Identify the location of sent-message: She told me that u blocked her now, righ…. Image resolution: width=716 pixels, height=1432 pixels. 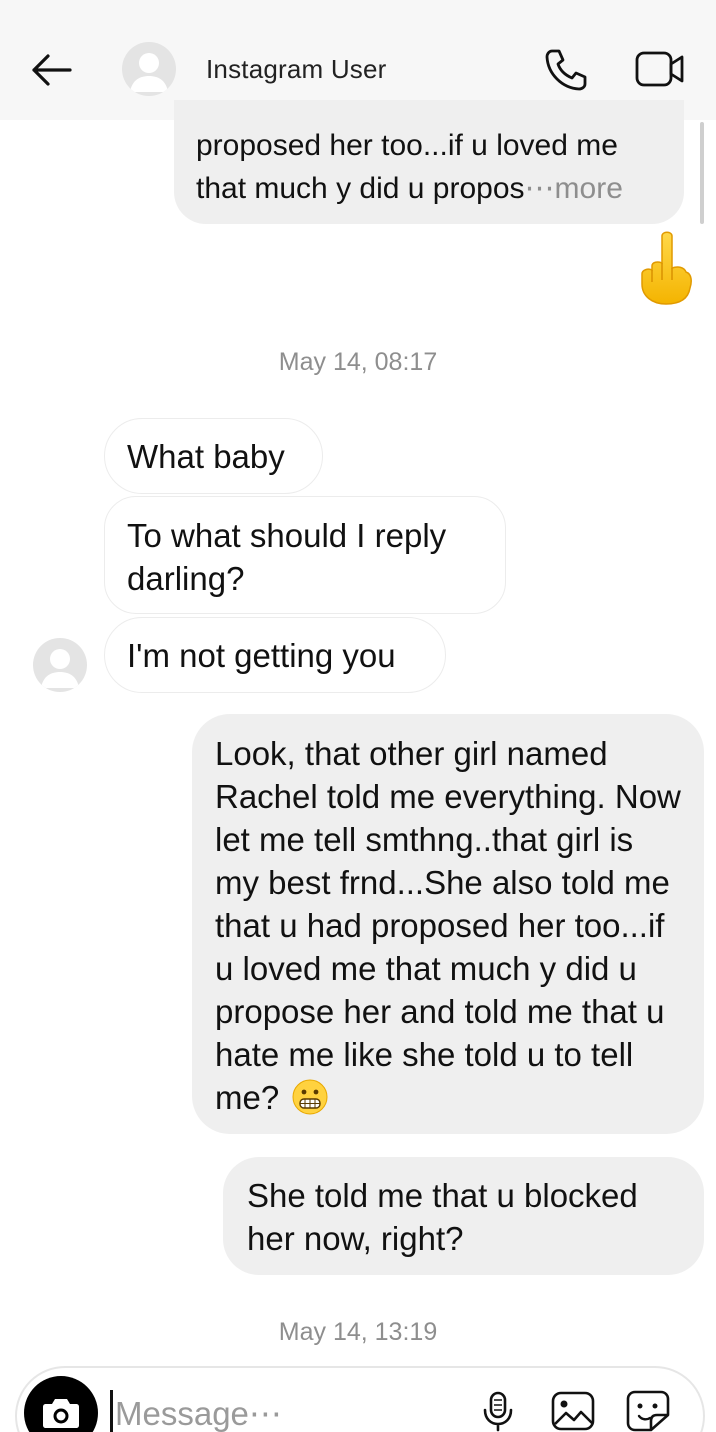
(463, 1216).